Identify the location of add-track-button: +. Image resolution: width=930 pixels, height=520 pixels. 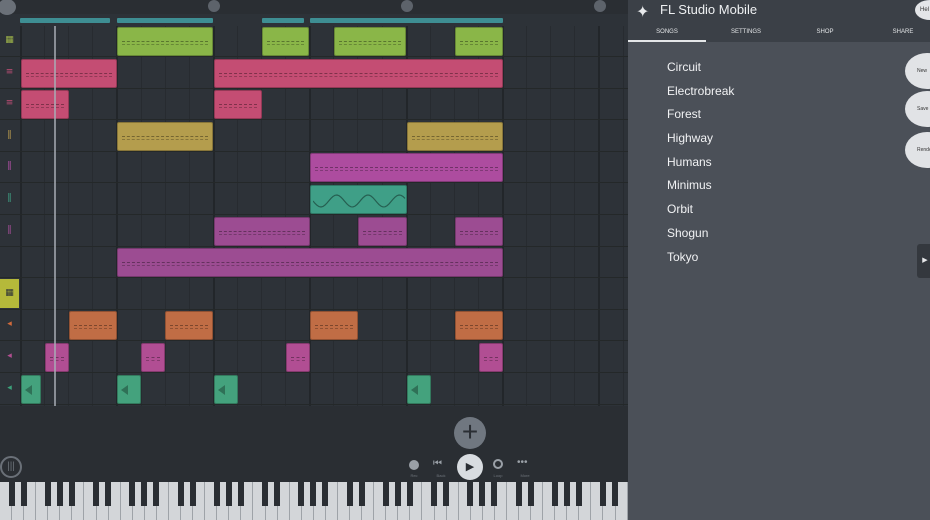
(470, 433).